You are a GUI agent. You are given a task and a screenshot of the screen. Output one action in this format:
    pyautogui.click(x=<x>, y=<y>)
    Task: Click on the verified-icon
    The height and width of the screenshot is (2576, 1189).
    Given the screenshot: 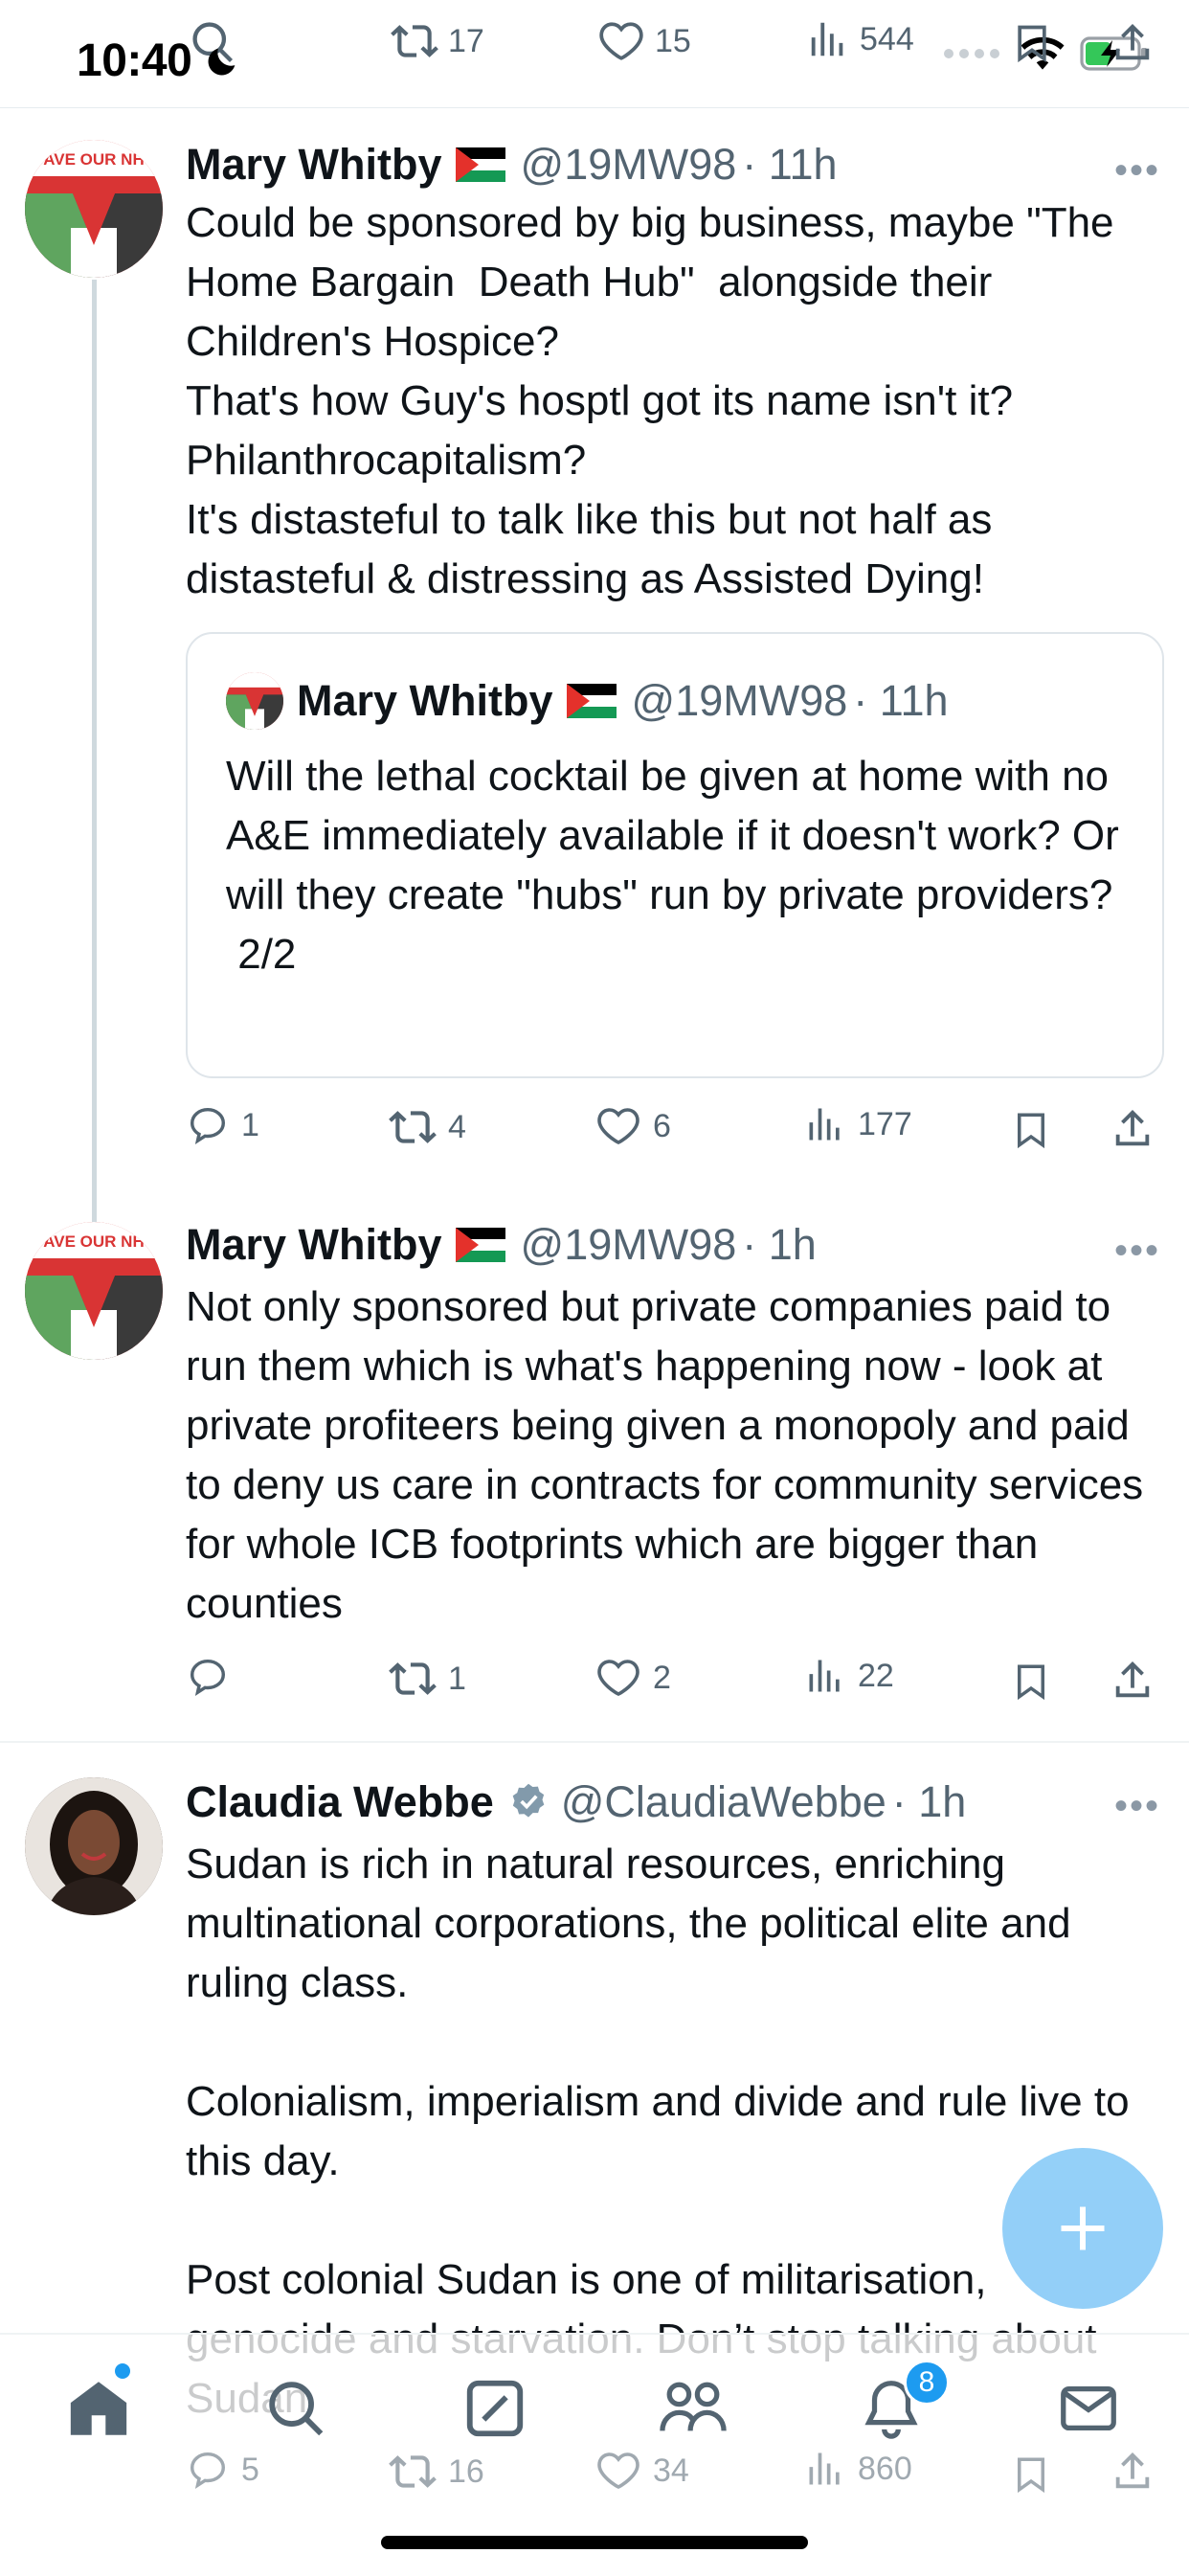 What is the action you would take?
    pyautogui.click(x=528, y=1800)
    